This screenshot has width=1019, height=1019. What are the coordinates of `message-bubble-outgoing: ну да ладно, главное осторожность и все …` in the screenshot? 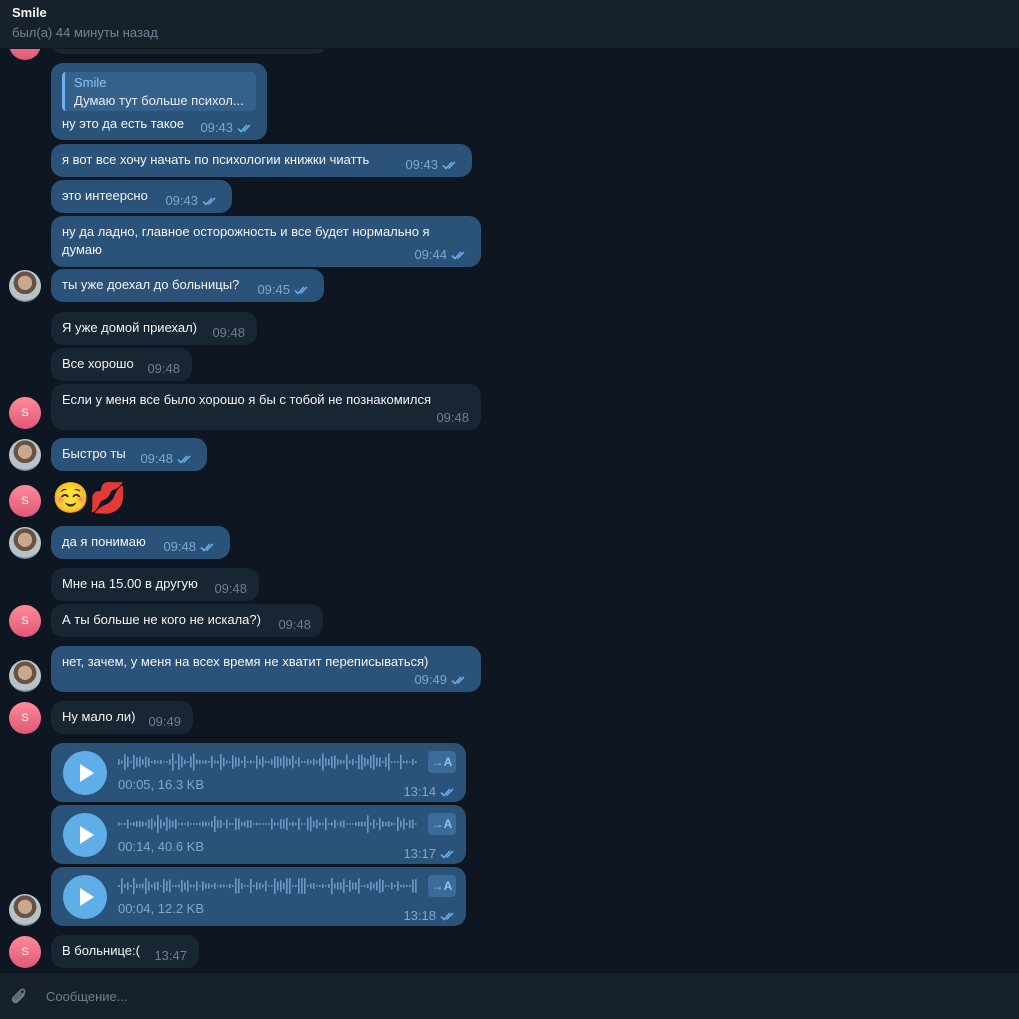 It's located at (266, 241).